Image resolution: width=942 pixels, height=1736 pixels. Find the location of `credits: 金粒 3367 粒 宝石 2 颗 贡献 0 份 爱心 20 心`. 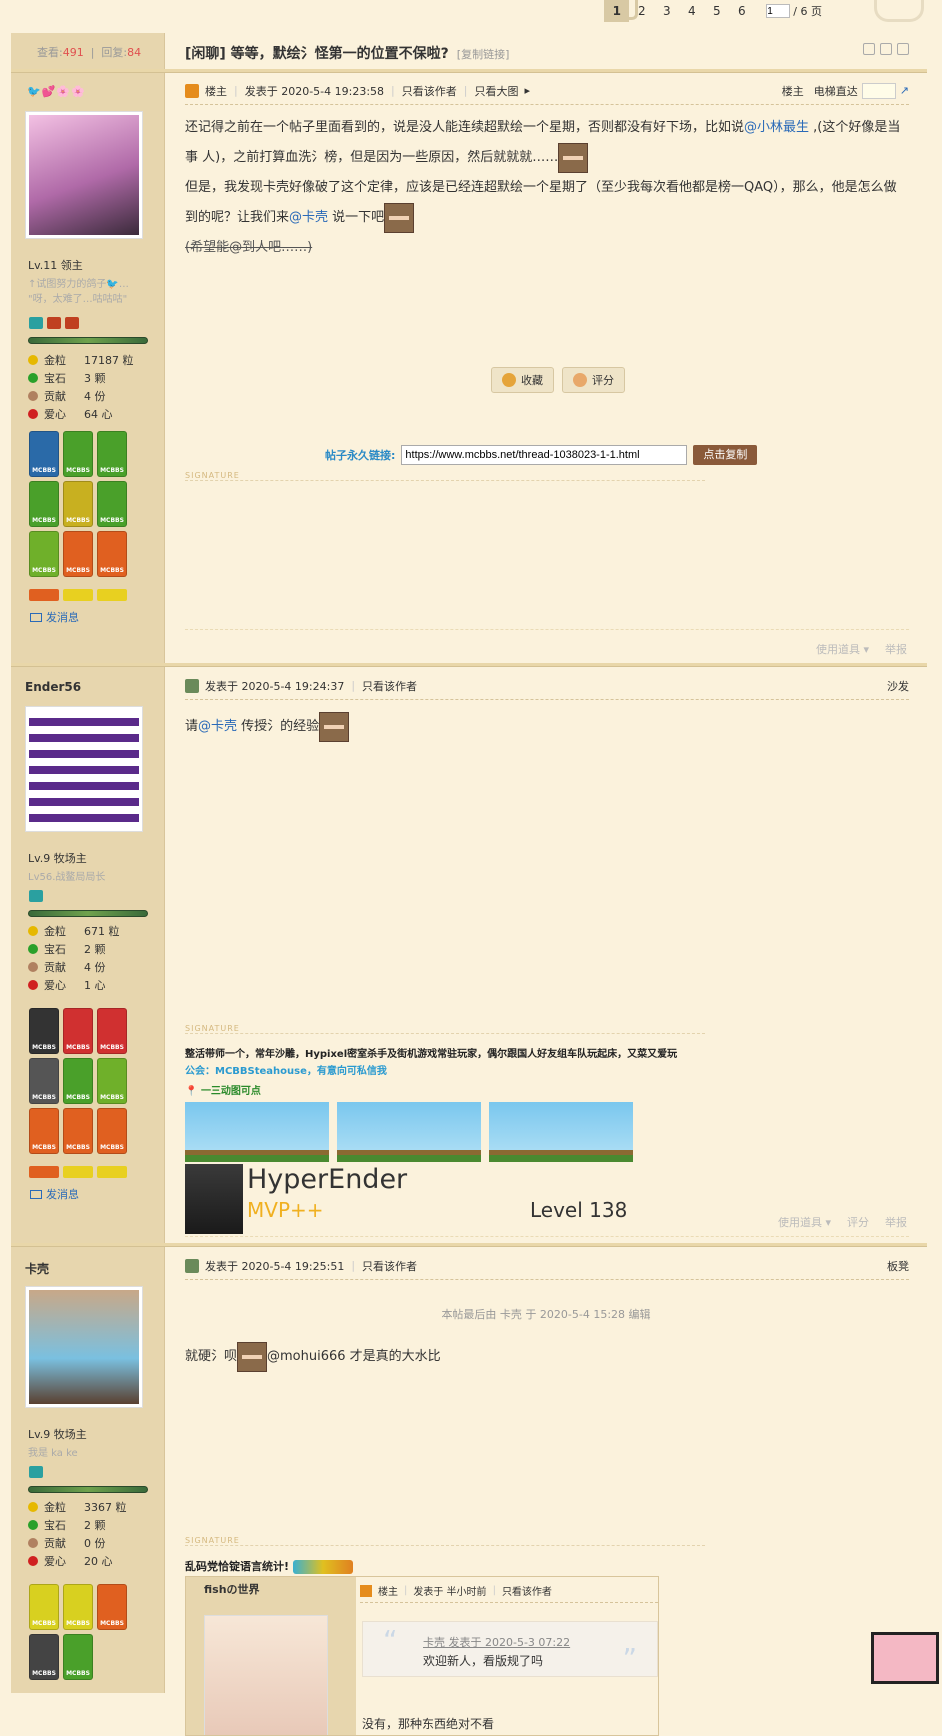

credits: 金粒 3367 粒 宝石 2 颗 贡献 0 份 爱心 20 心 is located at coordinates (88, 1534).